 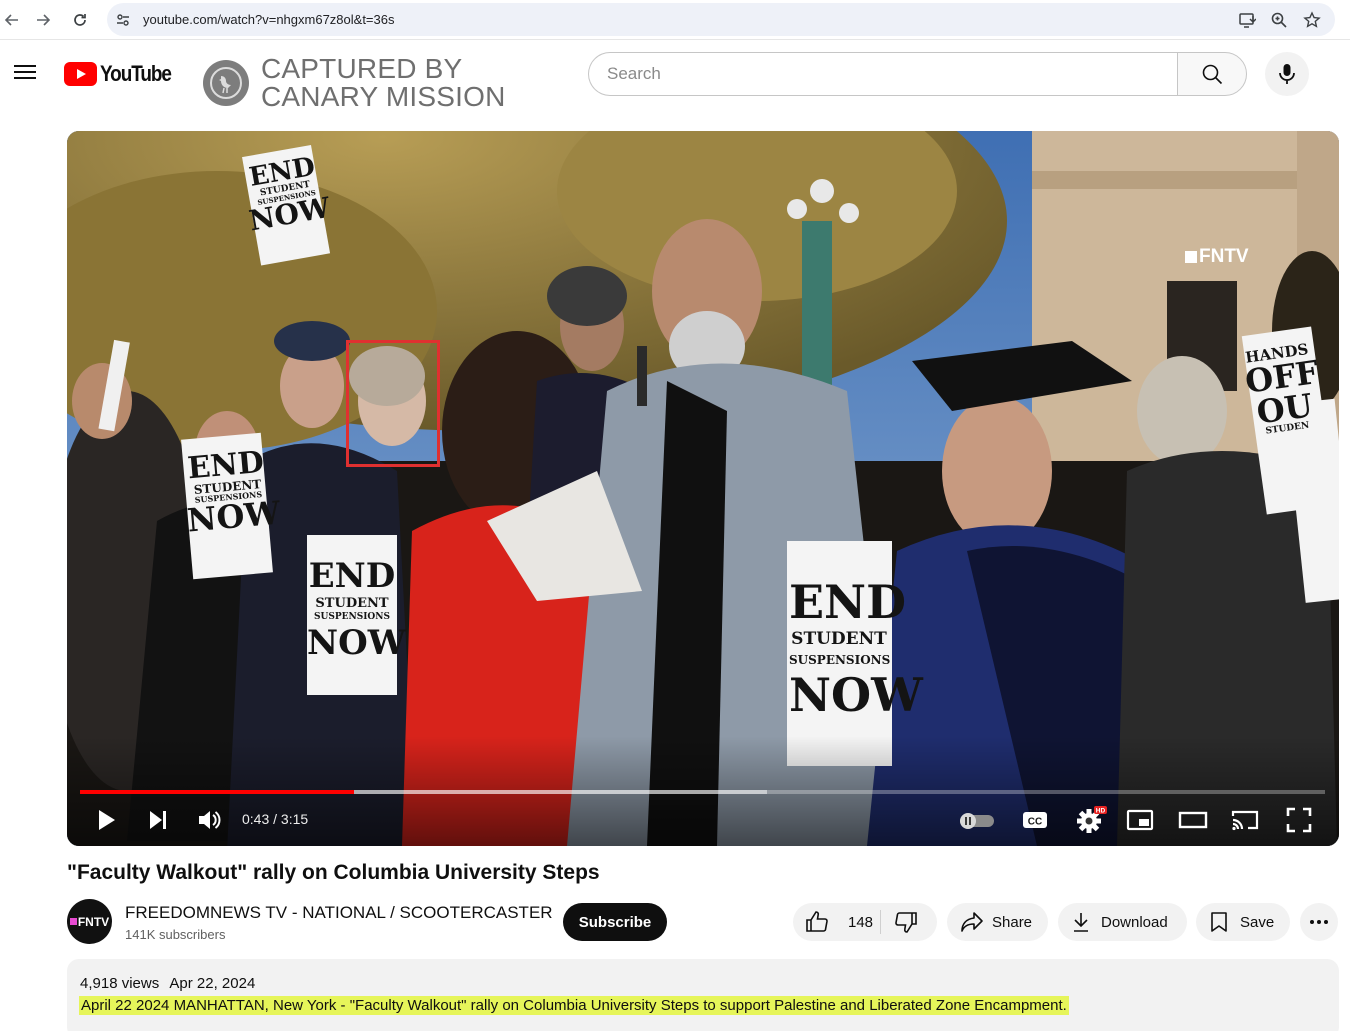 I want to click on forward-arrow-icon, so click(x=43, y=20).